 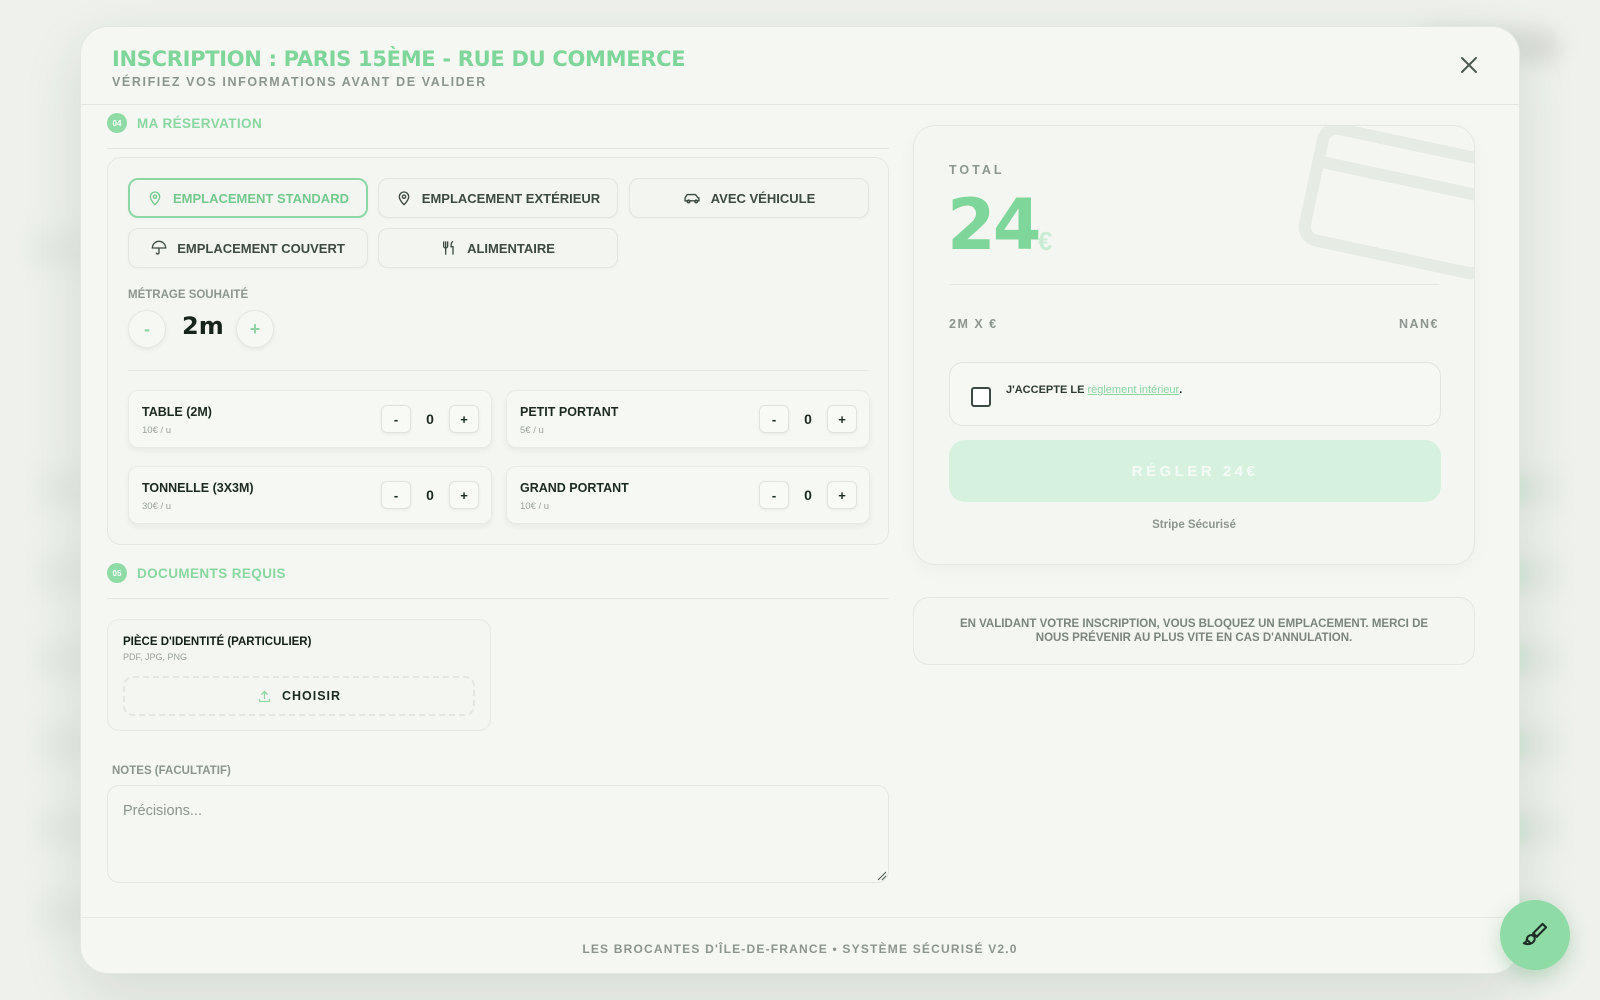 I want to click on type-label: EMPLACEMENT STANDARD, so click(x=261, y=198).